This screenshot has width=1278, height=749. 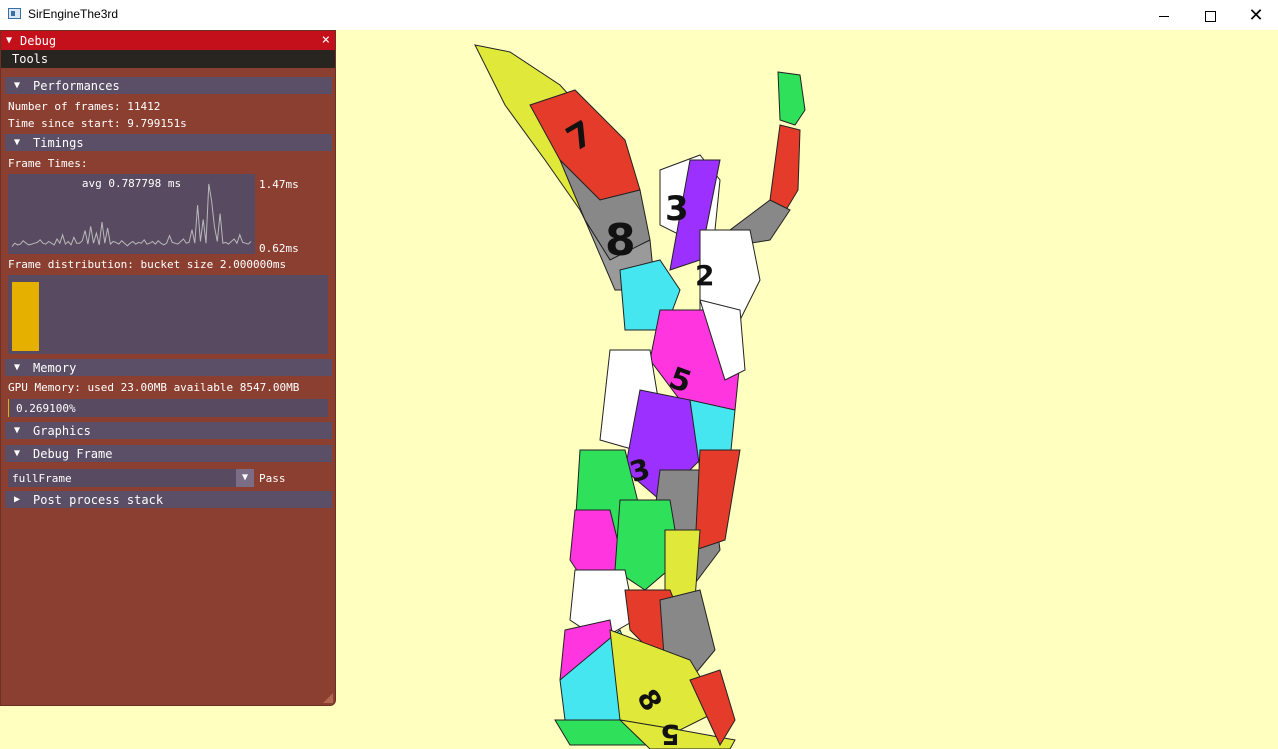 What do you see at coordinates (639, 15) in the screenshot?
I see `window-titlebar: SirEngineThe3rd ✕` at bounding box center [639, 15].